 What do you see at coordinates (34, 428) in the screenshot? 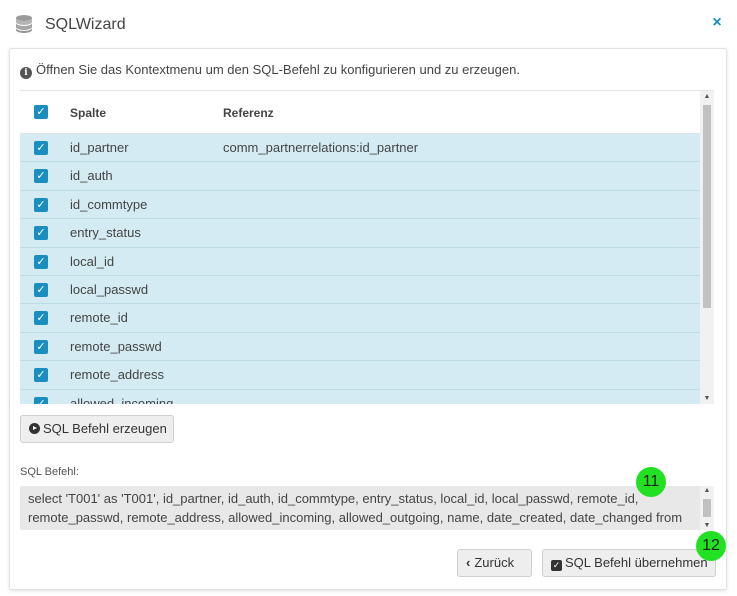
I see `play-circle-icon` at bounding box center [34, 428].